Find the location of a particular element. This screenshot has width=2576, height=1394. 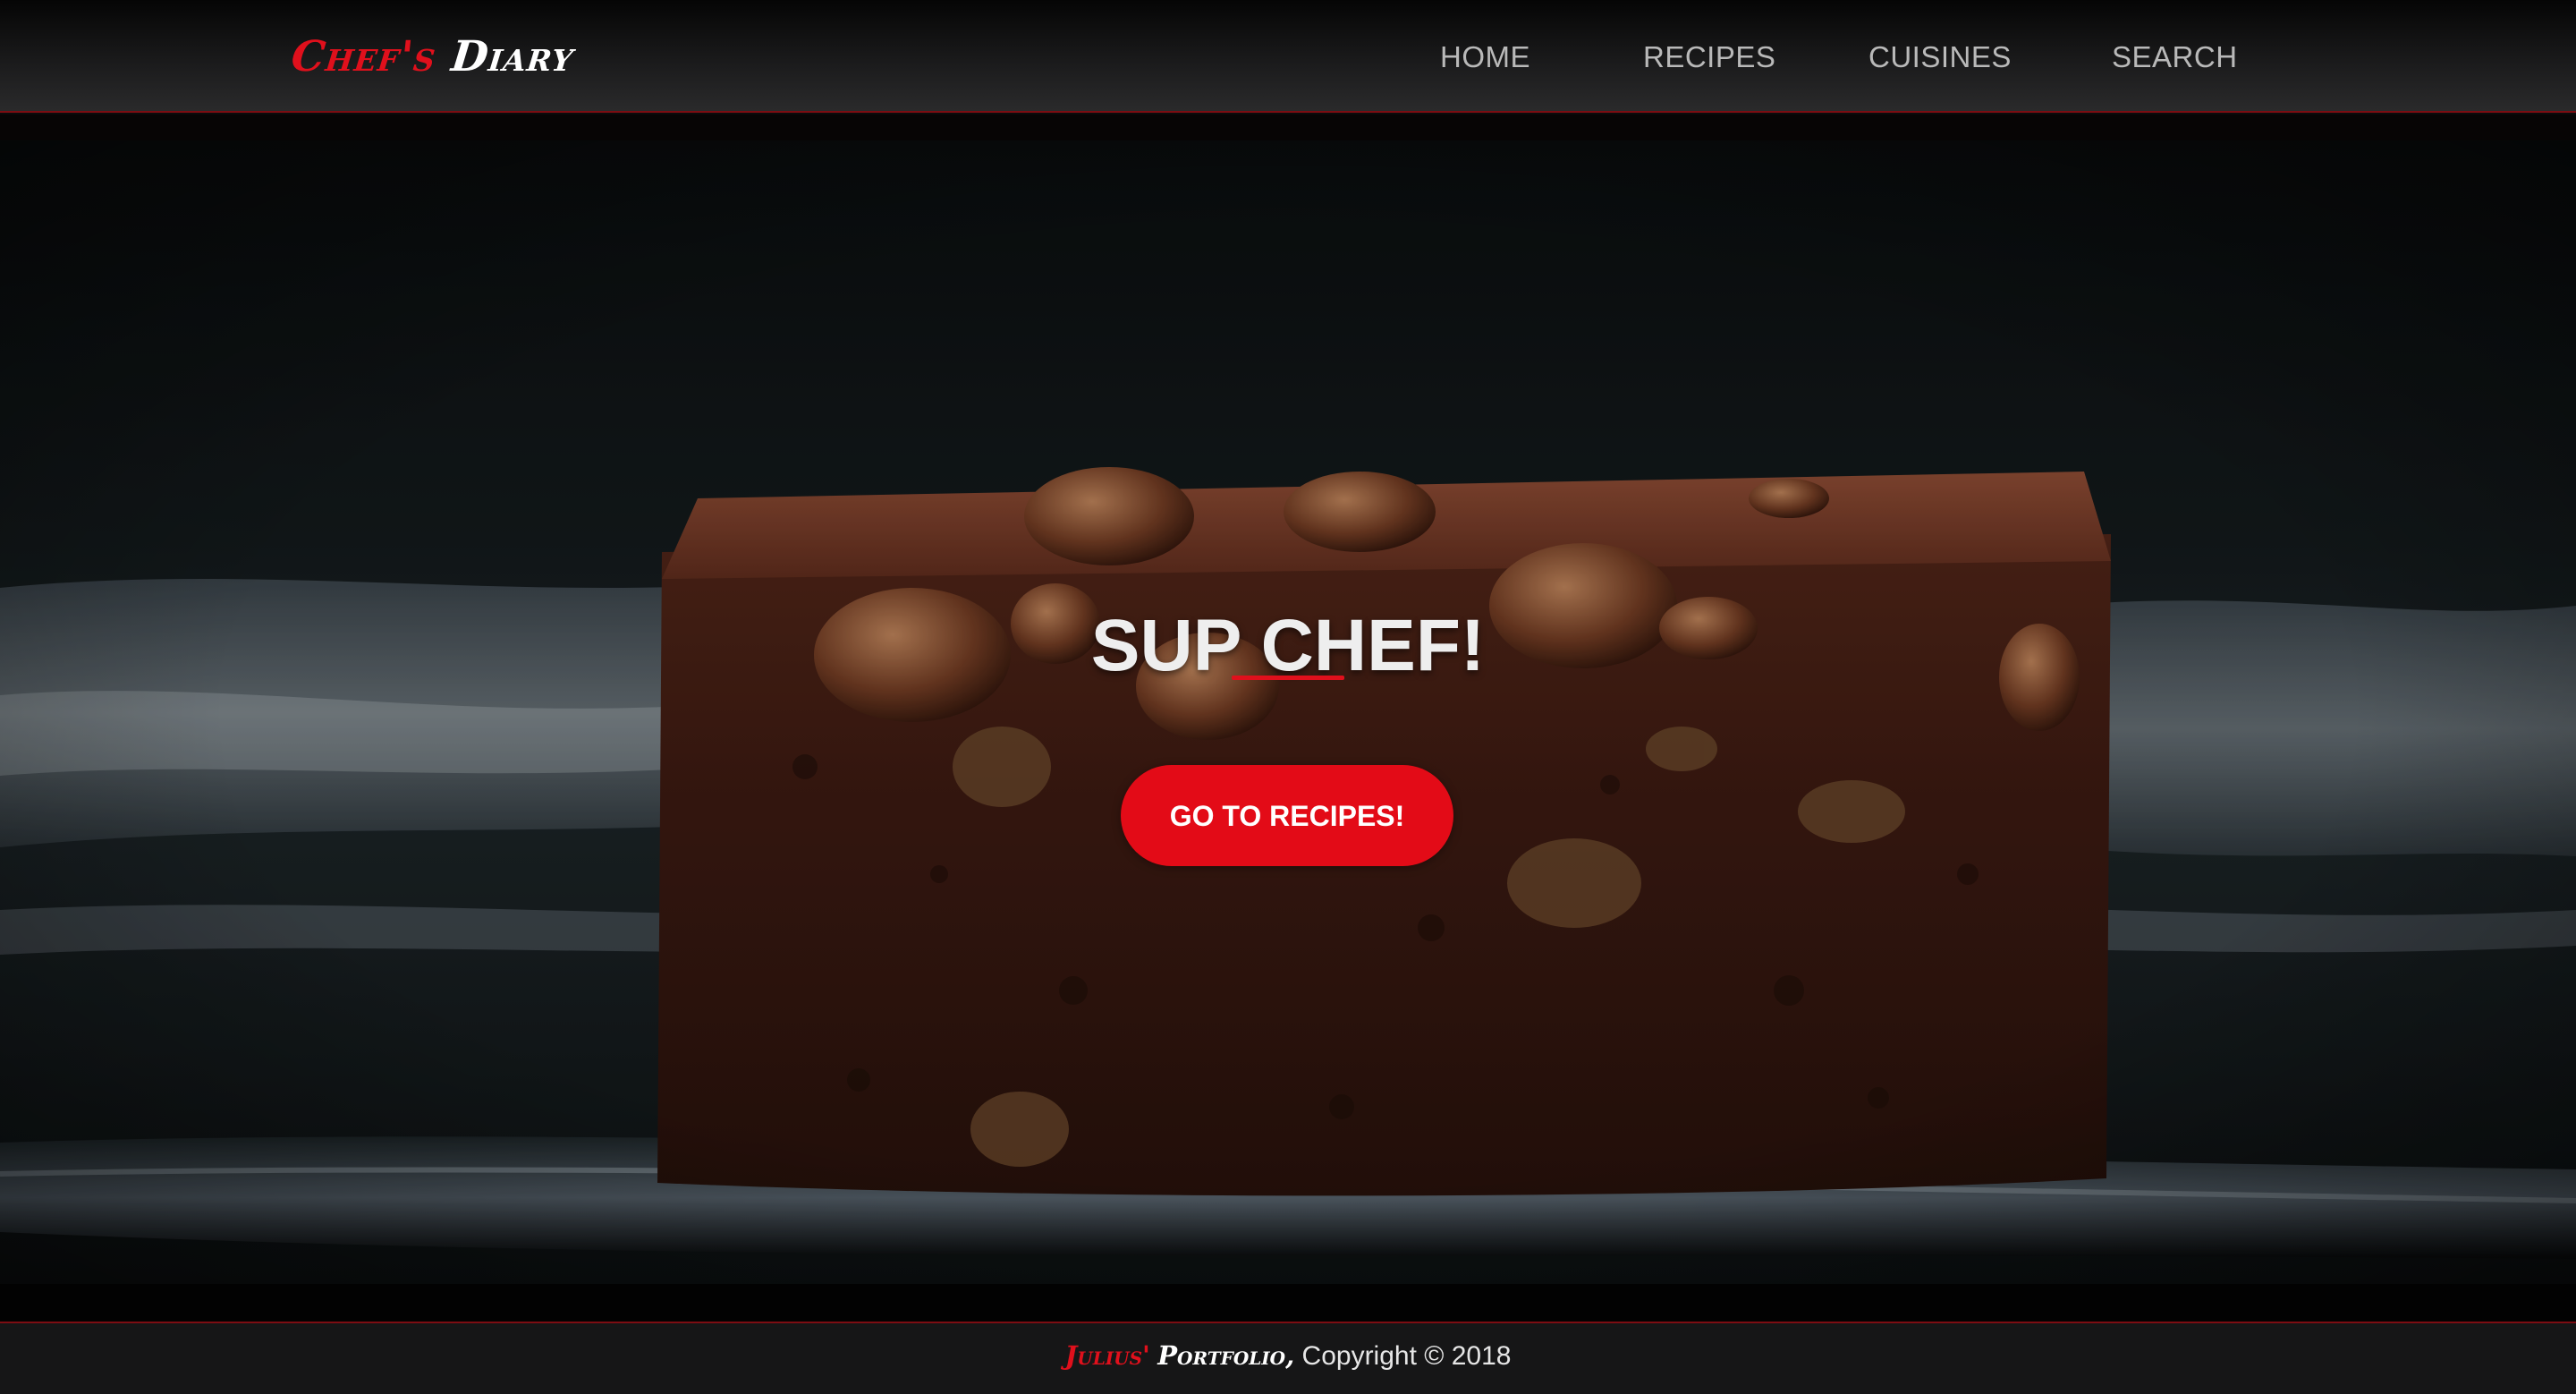

footer-author-name: Julius' is located at coordinates (1107, 1355).